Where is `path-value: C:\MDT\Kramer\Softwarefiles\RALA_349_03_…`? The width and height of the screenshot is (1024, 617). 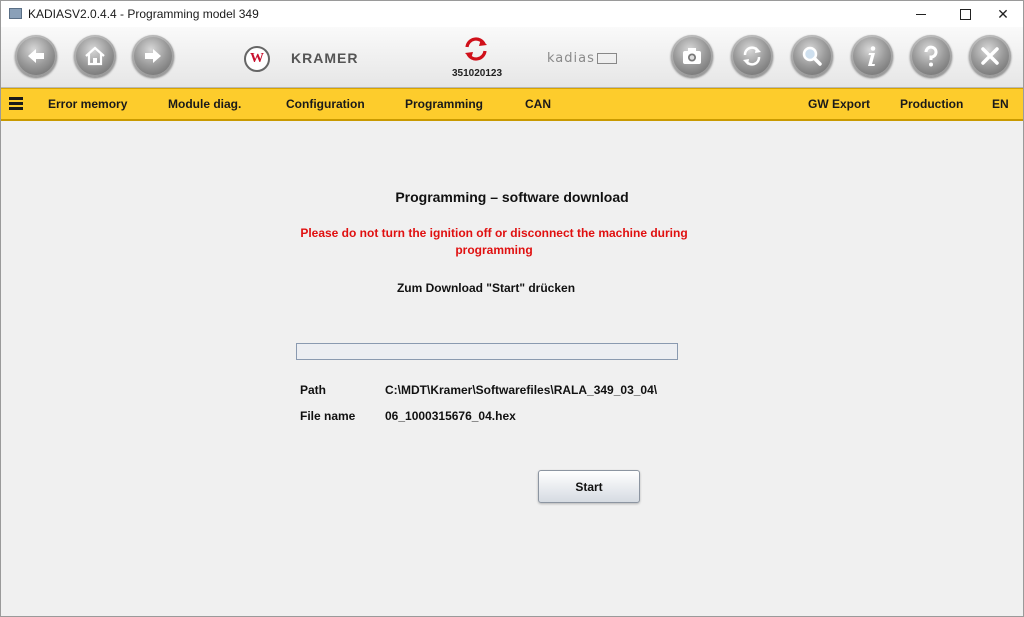 path-value: C:\MDT\Kramer\Softwarefiles\RALA_349_03_… is located at coordinates (521, 390).